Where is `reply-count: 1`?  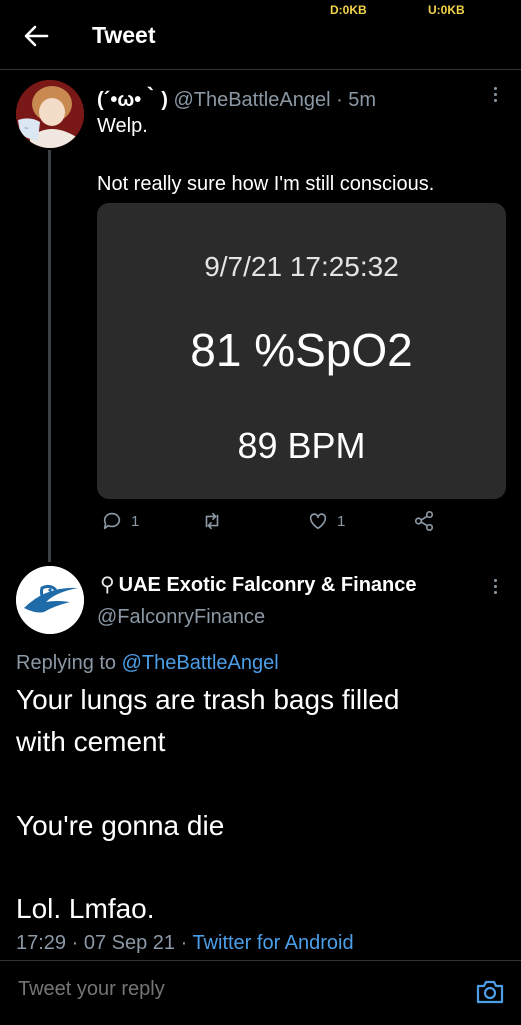
reply-count: 1 is located at coordinates (135, 521).